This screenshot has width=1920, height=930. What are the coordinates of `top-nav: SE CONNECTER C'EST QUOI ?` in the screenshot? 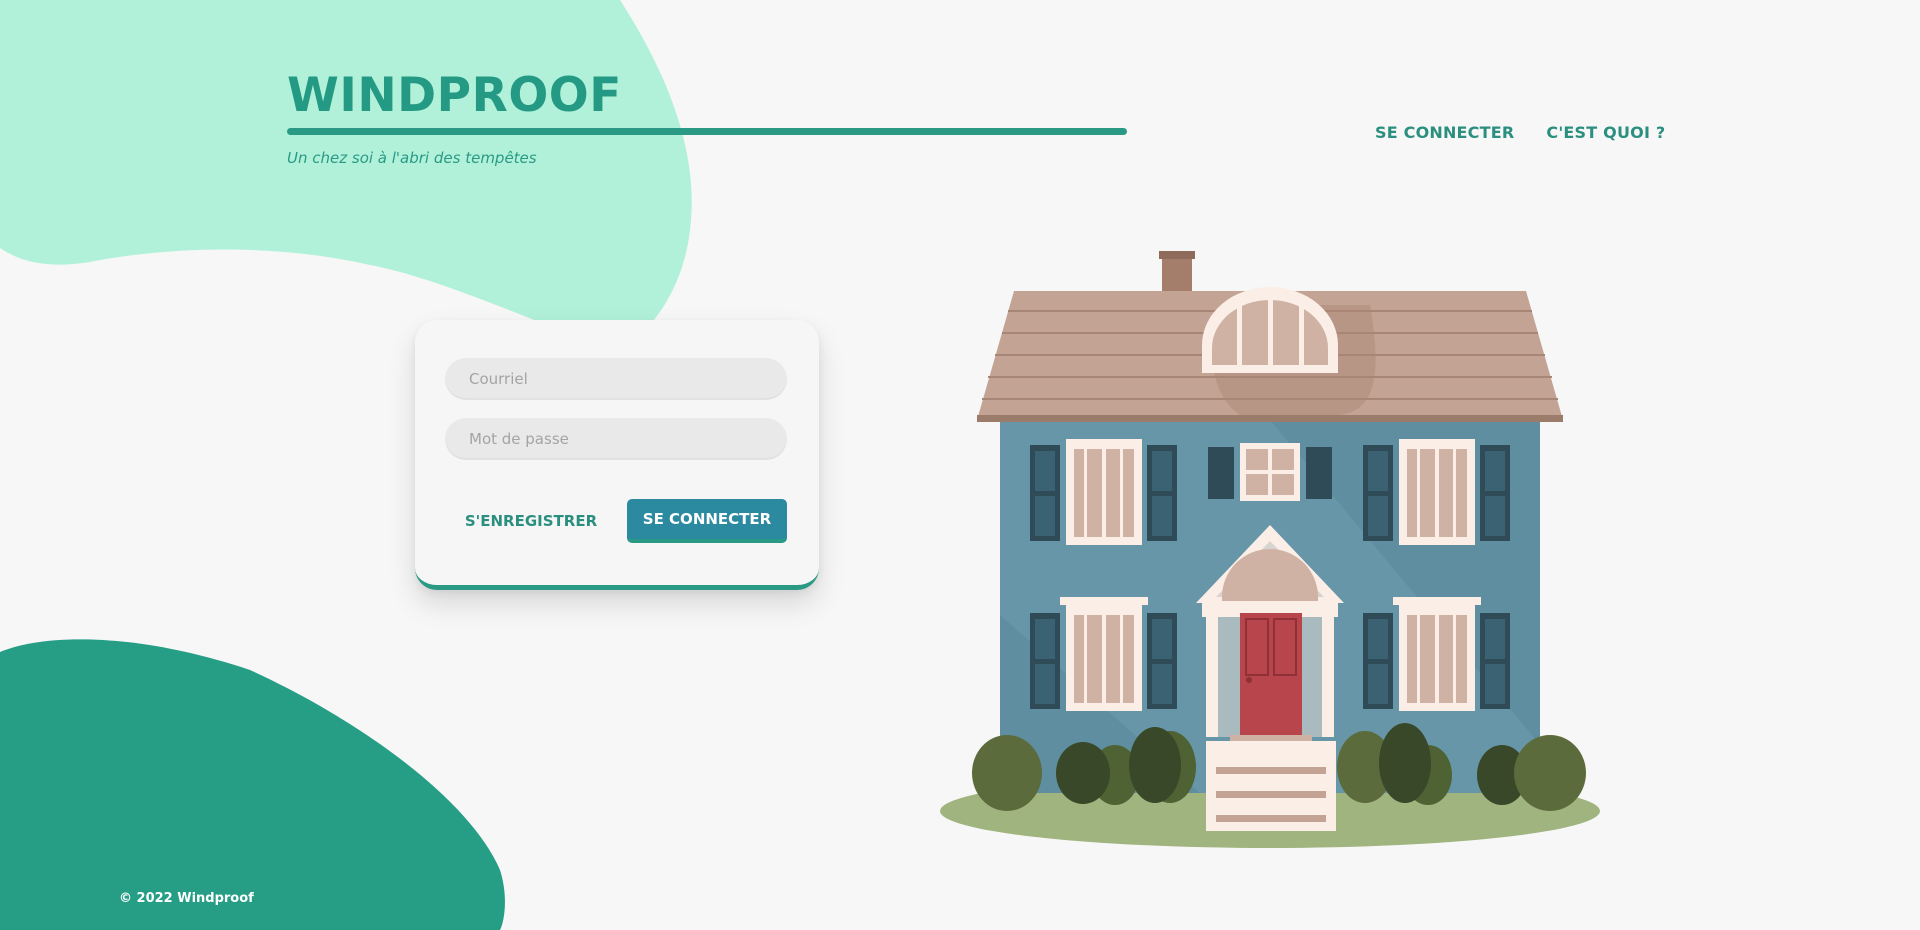 It's located at (1520, 132).